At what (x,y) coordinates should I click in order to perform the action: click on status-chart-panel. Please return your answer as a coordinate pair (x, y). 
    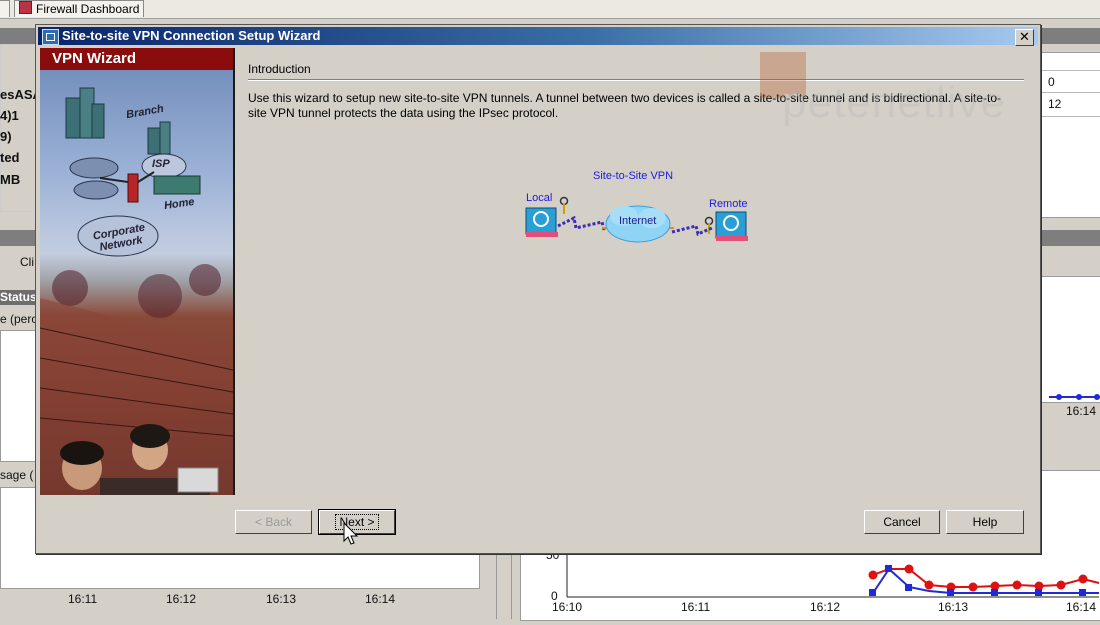
    Looking at the image, I should click on (19, 396).